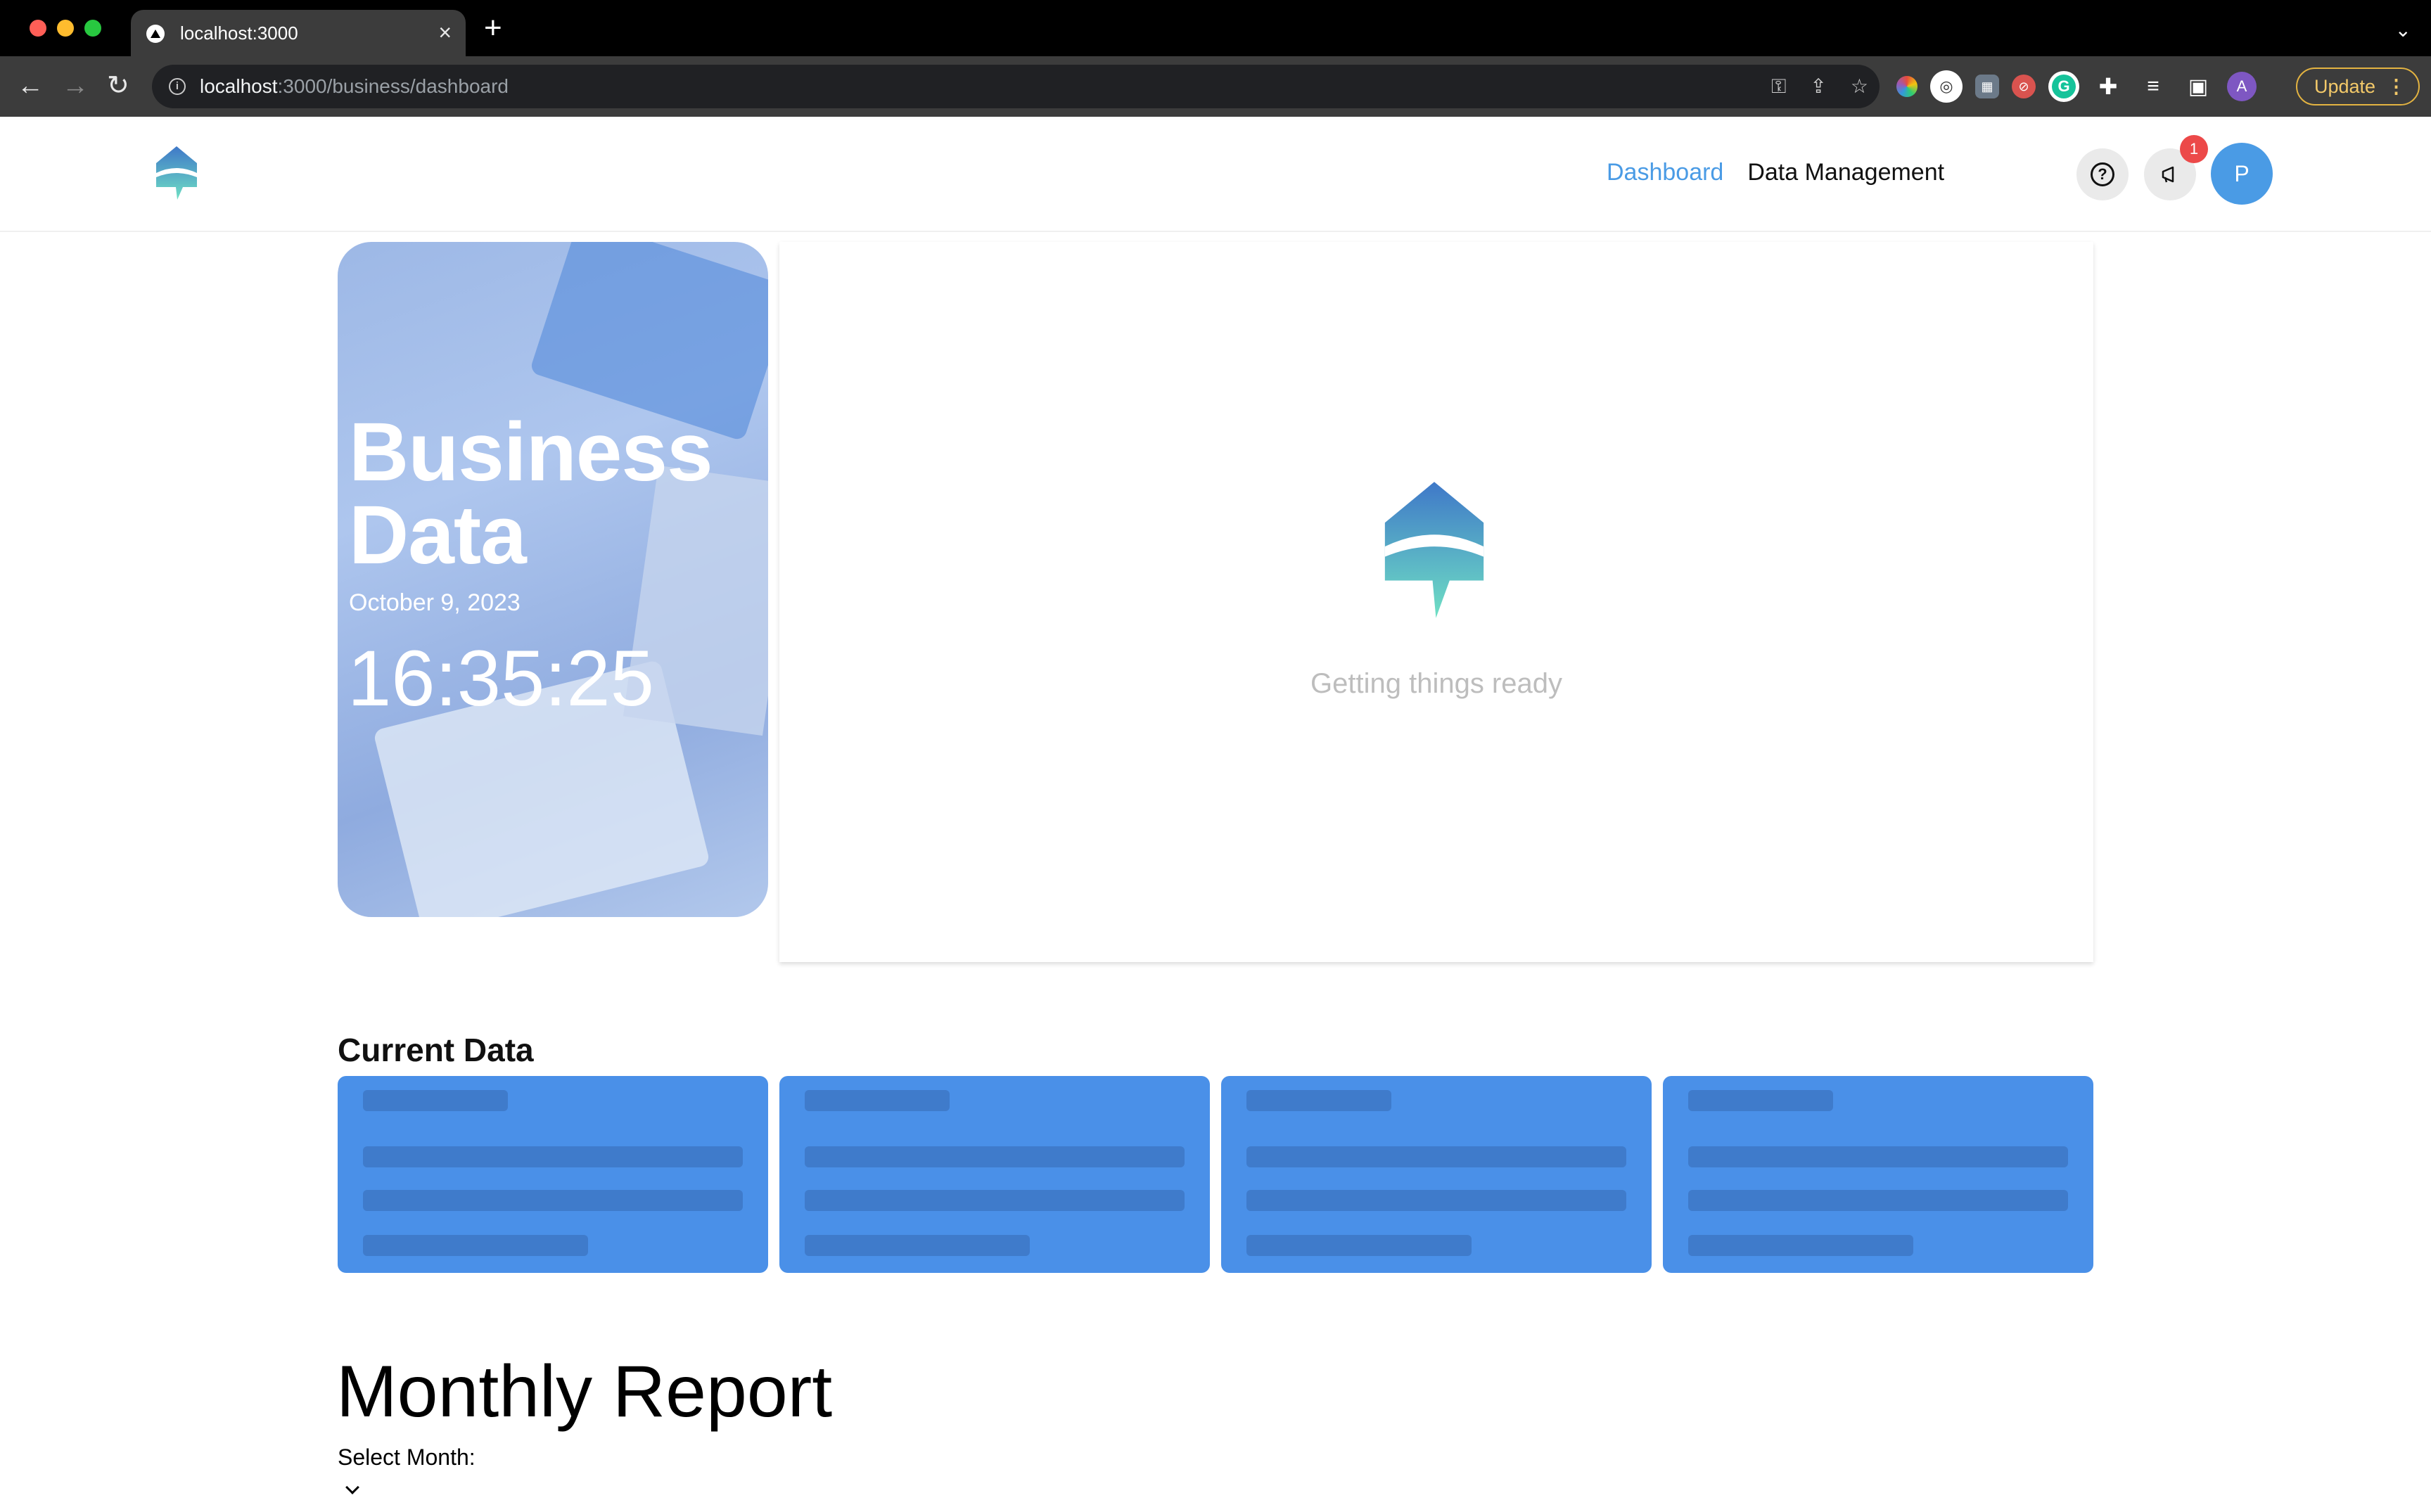  I want to click on browser-update-button: Update ⋮, so click(2358, 86).